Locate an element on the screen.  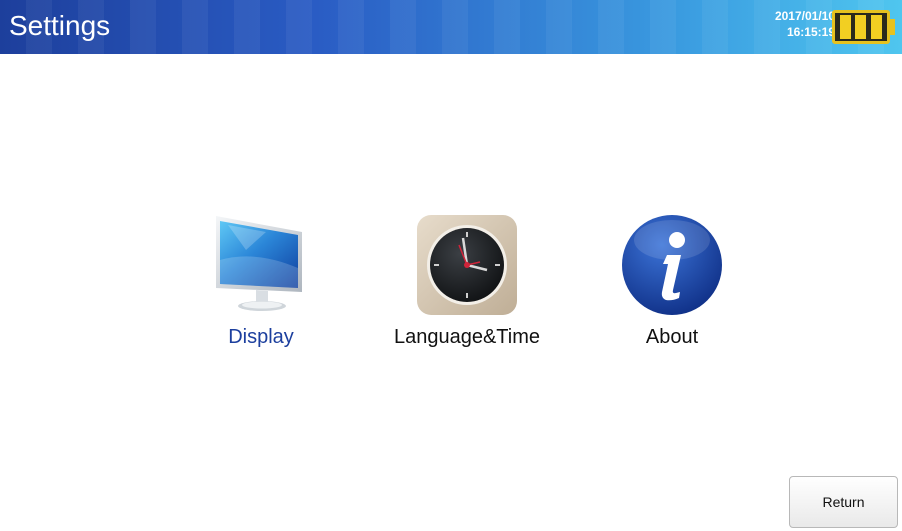
datetime-display: 2017/01/10 16:15:19 is located at coordinates (800, 24).